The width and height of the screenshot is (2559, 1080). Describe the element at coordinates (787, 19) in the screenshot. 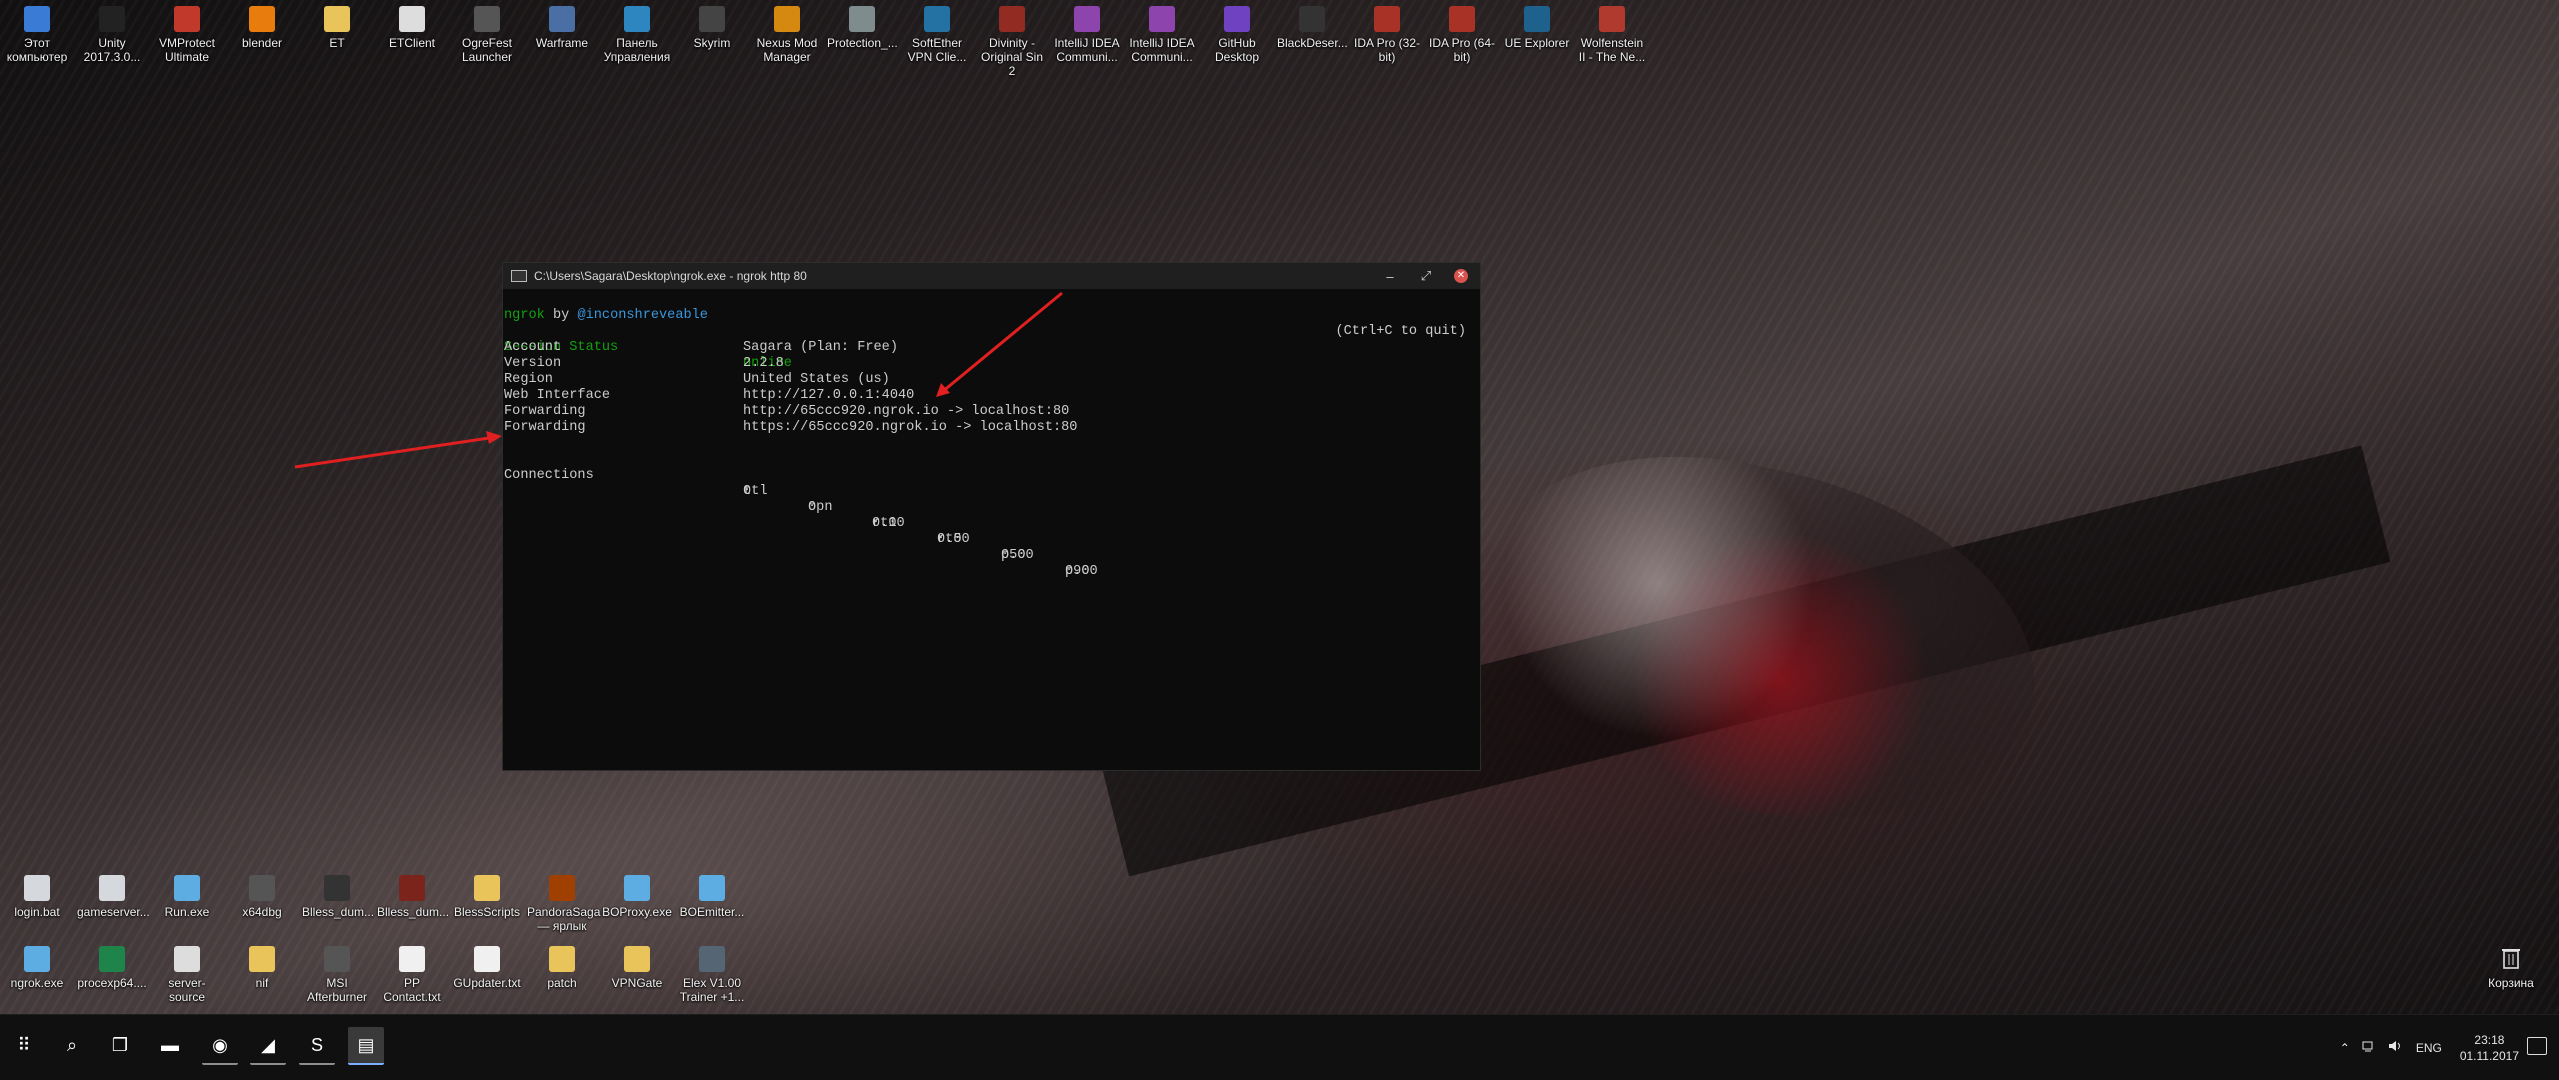

I see `nexus-icon` at that location.